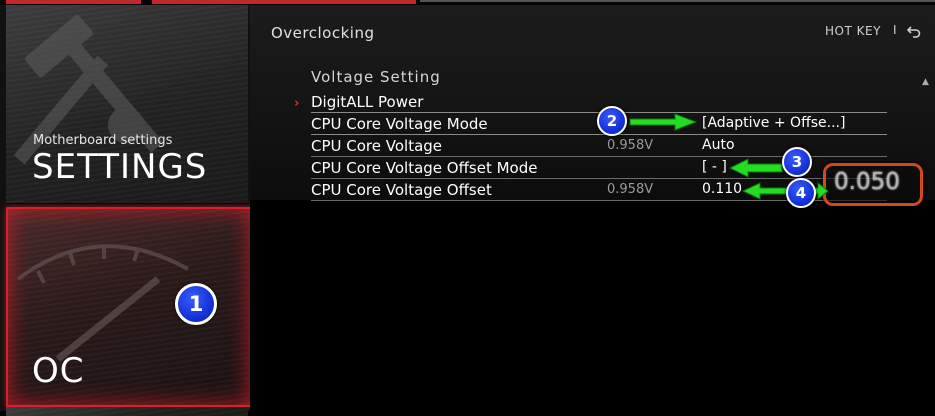 Image resolution: width=935 pixels, height=416 pixels. What do you see at coordinates (853, 31) in the screenshot?
I see `hotkey-button: HOT KEY` at bounding box center [853, 31].